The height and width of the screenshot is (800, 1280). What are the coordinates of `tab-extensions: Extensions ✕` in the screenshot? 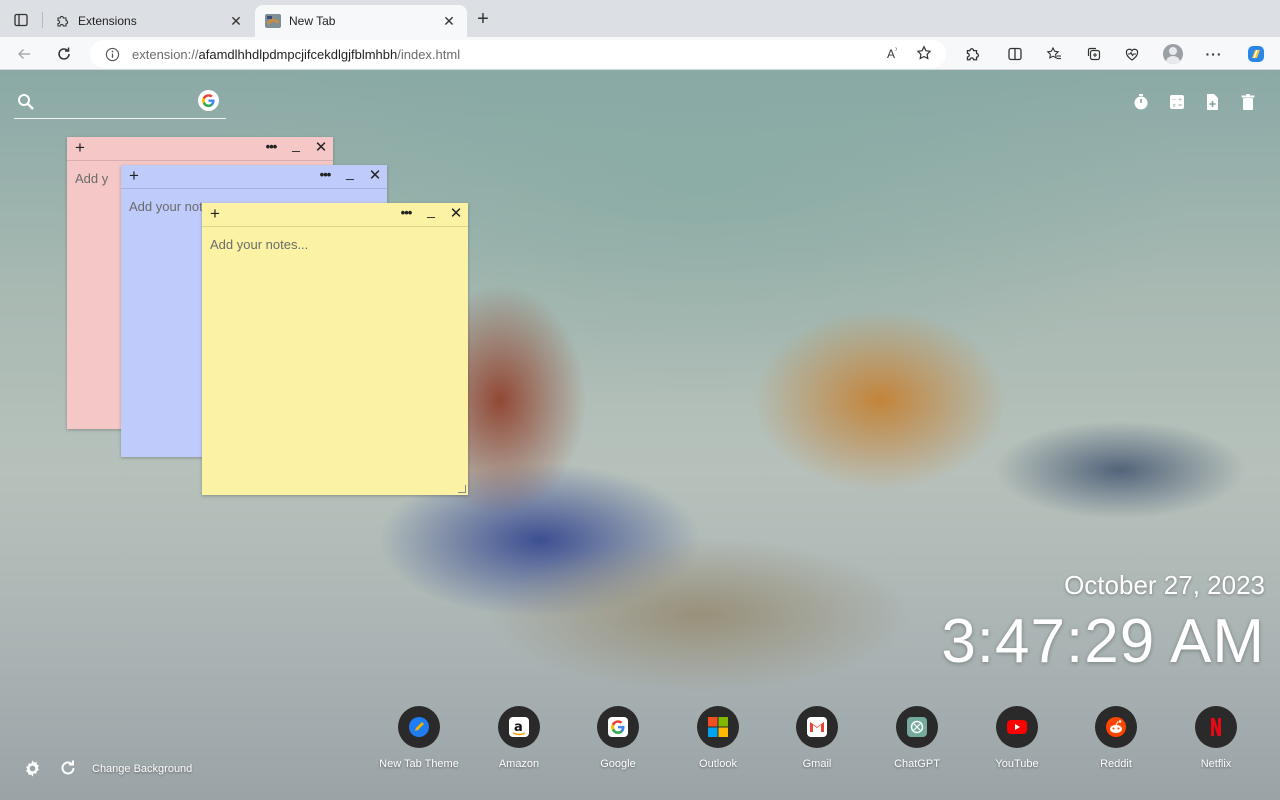 It's located at (149, 21).